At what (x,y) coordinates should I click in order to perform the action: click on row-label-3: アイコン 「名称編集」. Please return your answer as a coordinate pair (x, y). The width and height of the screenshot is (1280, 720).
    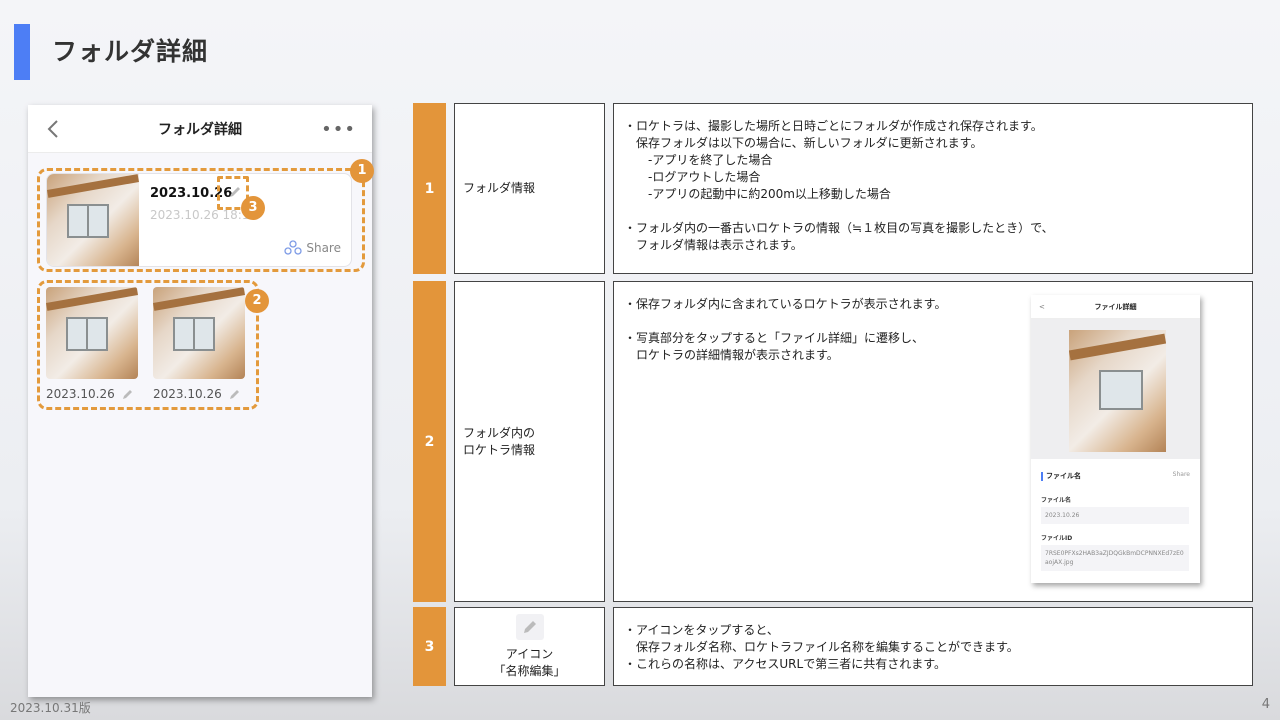
    Looking at the image, I should click on (529, 646).